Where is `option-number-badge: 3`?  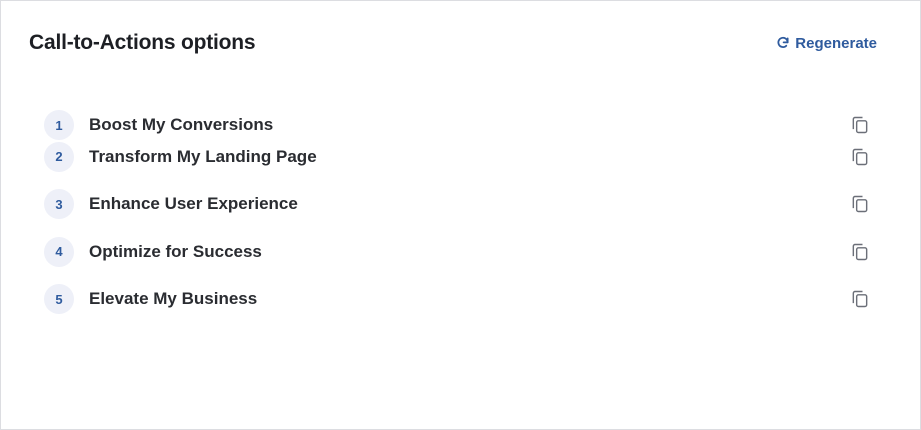
option-number-badge: 3 is located at coordinates (59, 204).